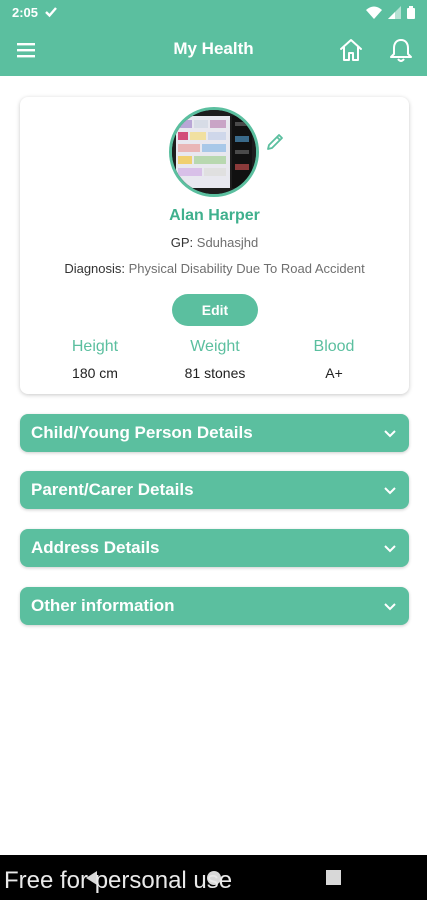 This screenshot has width=427, height=900. What do you see at coordinates (95, 359) in the screenshot?
I see `stat-height: Height 180 cm` at bounding box center [95, 359].